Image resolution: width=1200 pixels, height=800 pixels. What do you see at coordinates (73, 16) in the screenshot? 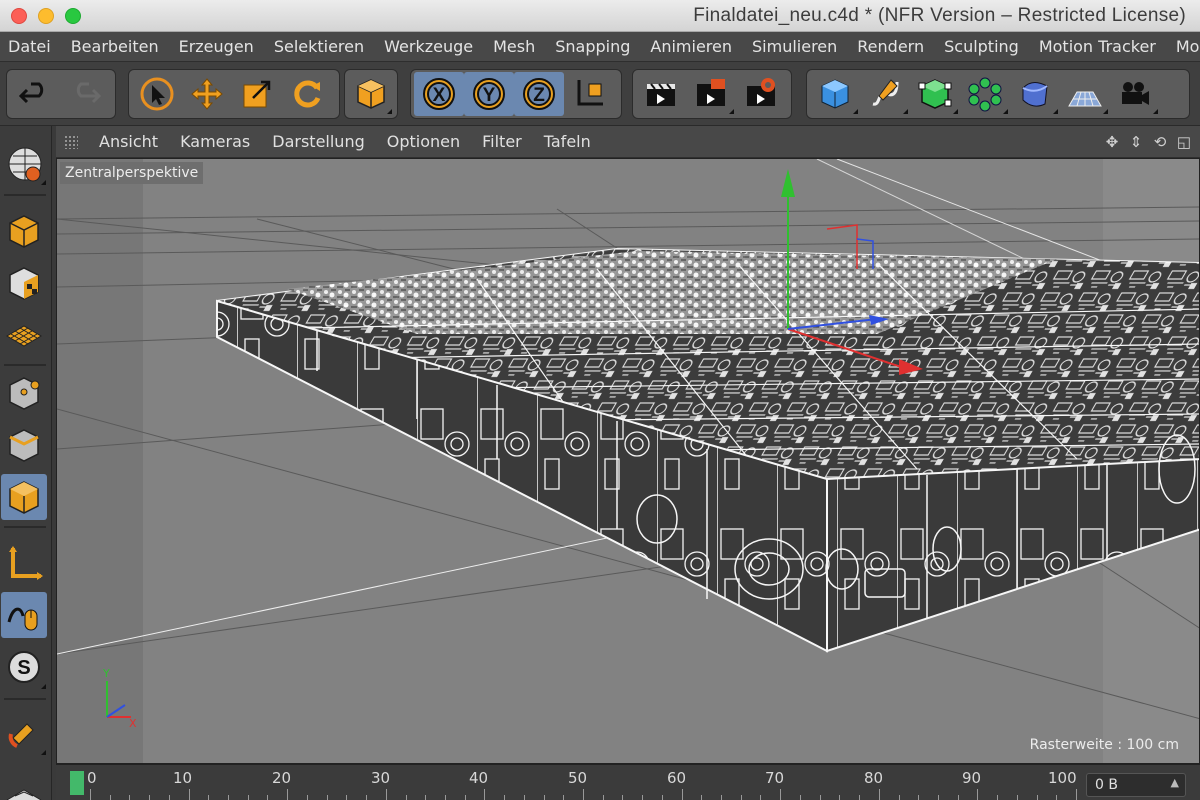
I see `zoom-window-button` at bounding box center [73, 16].